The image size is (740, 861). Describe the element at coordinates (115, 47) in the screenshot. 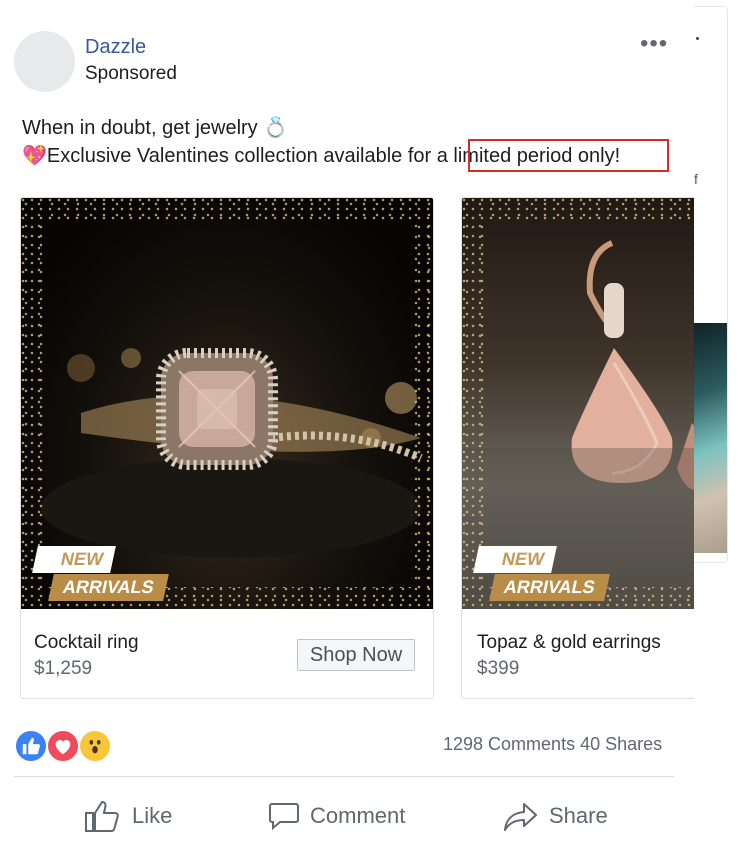

I see `page-name-link: Dazzle` at that location.